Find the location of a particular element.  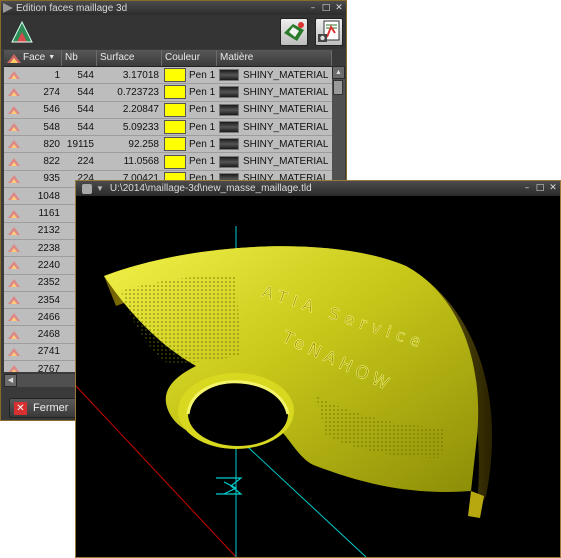

table-row: 548 544 5.09233 Pen 1 SHINY_MATERIAL is located at coordinates (168, 128).